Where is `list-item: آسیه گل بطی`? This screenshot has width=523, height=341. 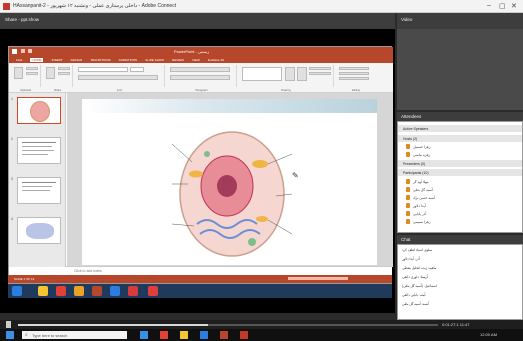 list-item: آسیه گل بطی is located at coordinates (460, 189).